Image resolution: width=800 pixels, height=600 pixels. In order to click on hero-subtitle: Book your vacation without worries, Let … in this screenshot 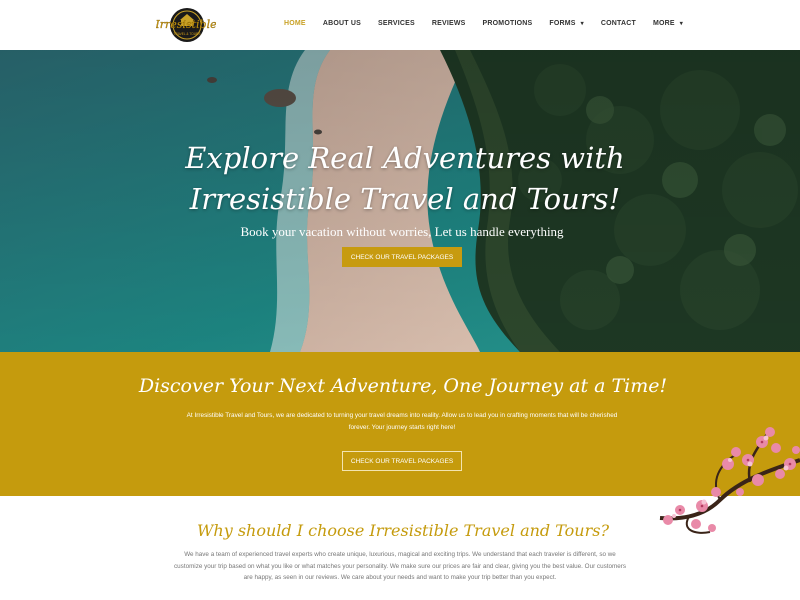, I will do `click(402, 231)`.